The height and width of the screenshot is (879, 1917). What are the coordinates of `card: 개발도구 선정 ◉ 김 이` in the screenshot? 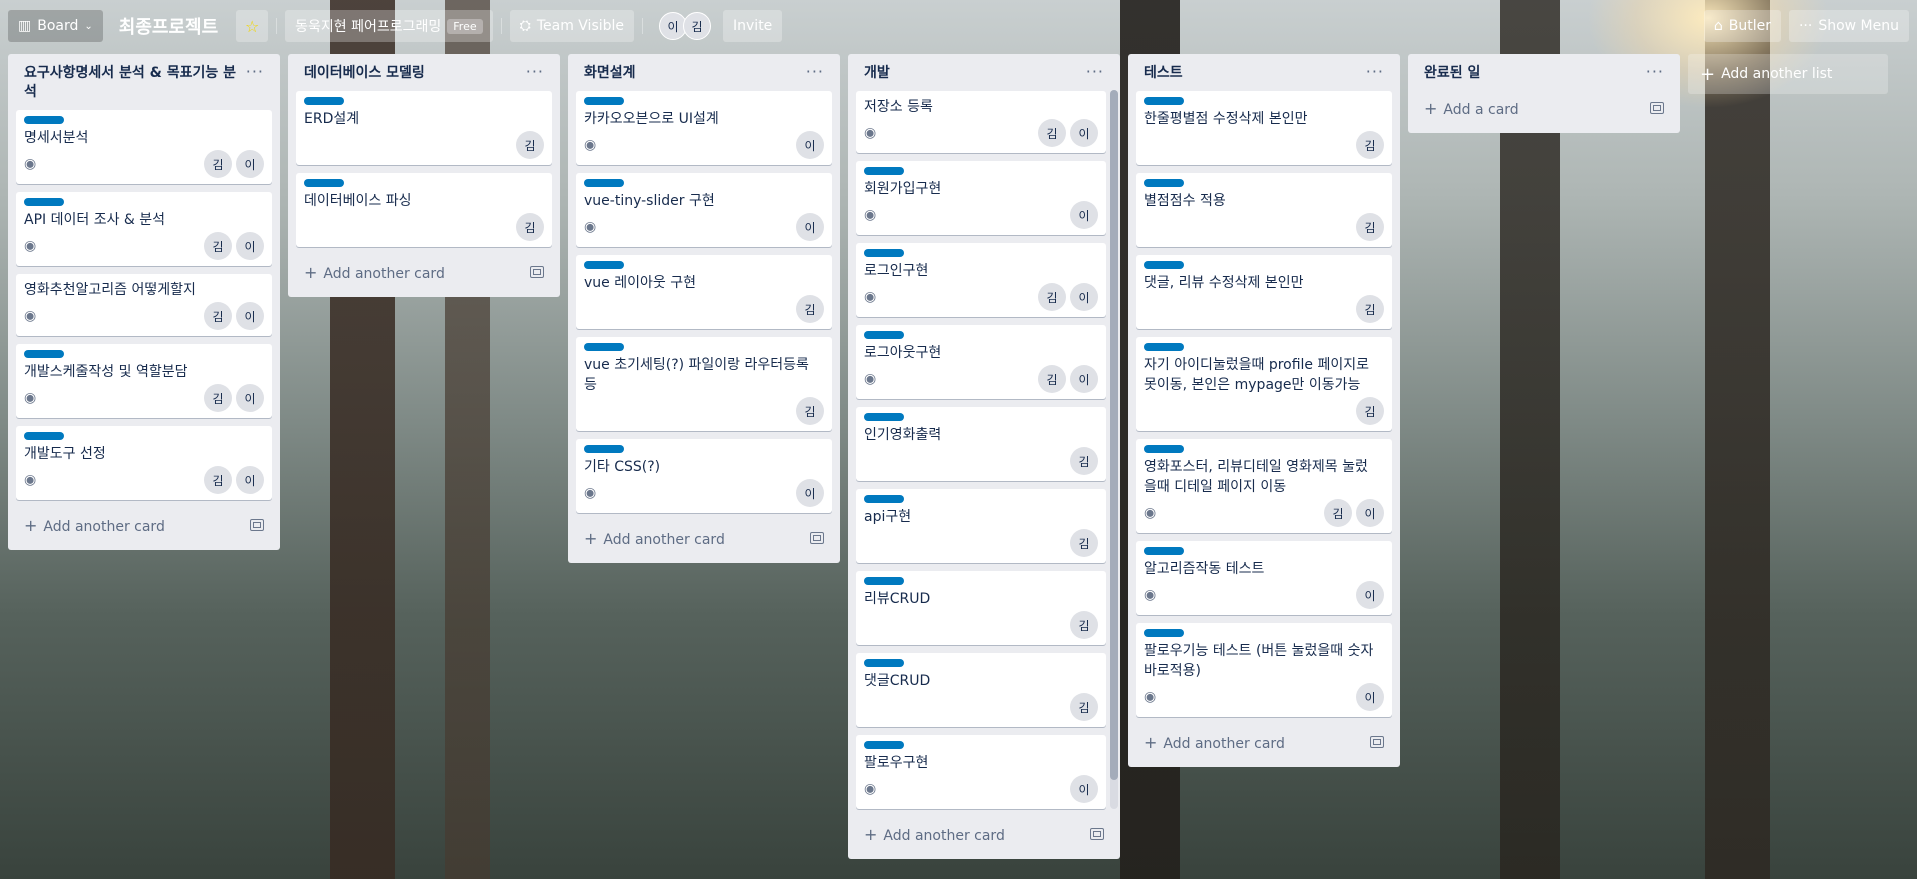 It's located at (144, 463).